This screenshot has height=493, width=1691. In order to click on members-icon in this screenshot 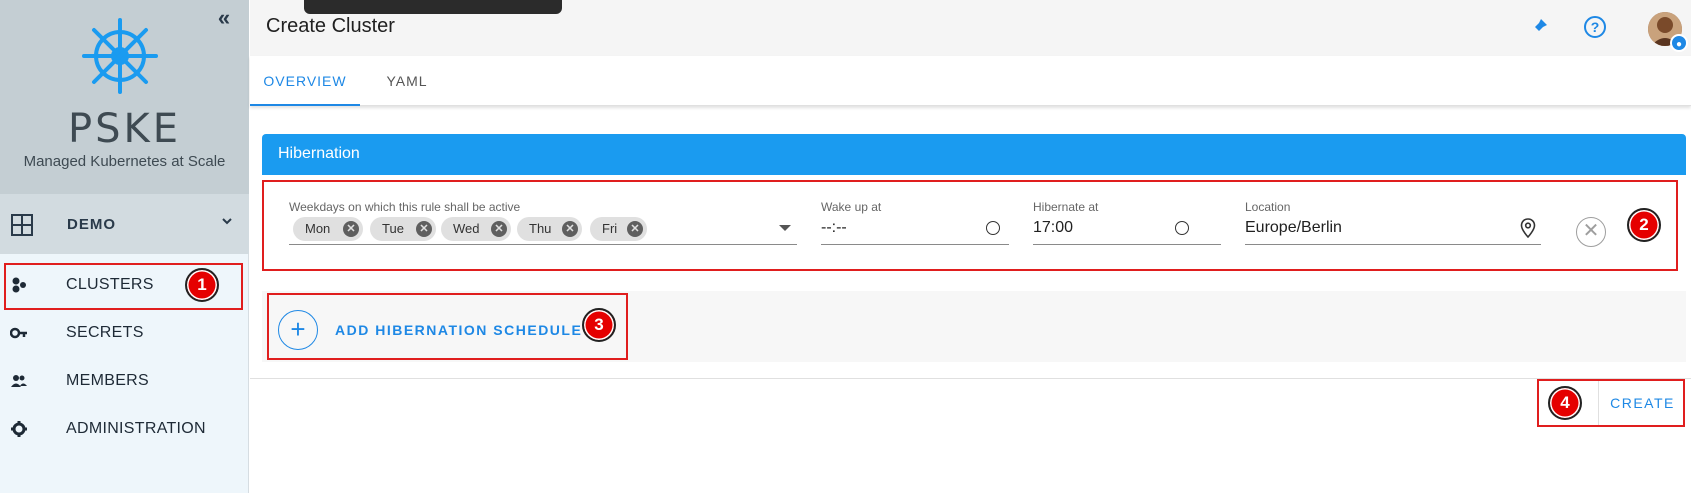, I will do `click(19, 381)`.